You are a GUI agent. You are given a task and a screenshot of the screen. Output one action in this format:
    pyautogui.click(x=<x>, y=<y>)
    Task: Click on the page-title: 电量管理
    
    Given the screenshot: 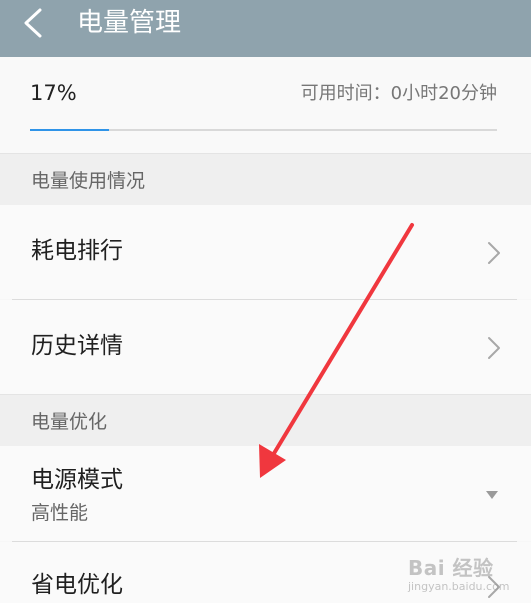 What is the action you would take?
    pyautogui.click(x=129, y=23)
    